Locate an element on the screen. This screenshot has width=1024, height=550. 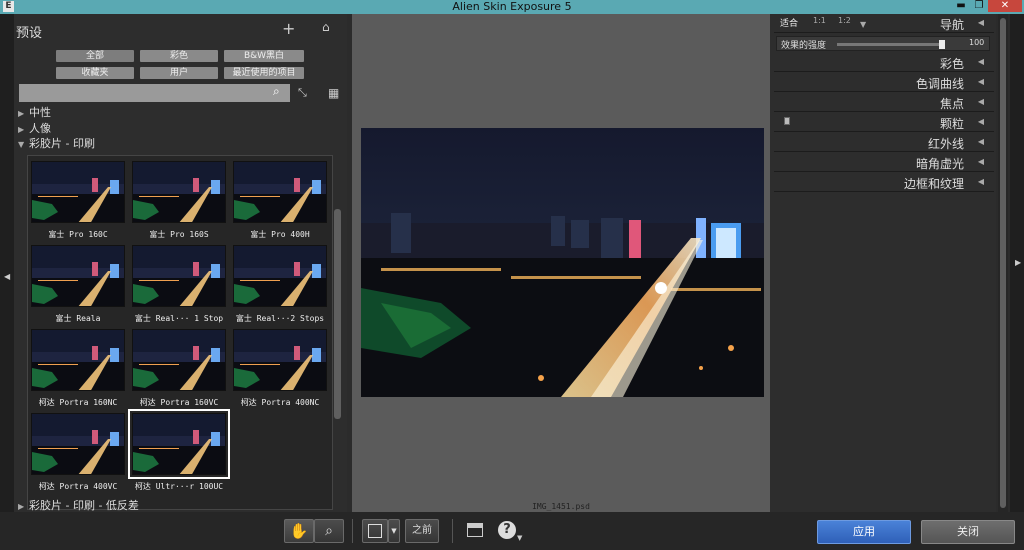
collapse-section-icon: ◀ is located at coordinates (980, 22).